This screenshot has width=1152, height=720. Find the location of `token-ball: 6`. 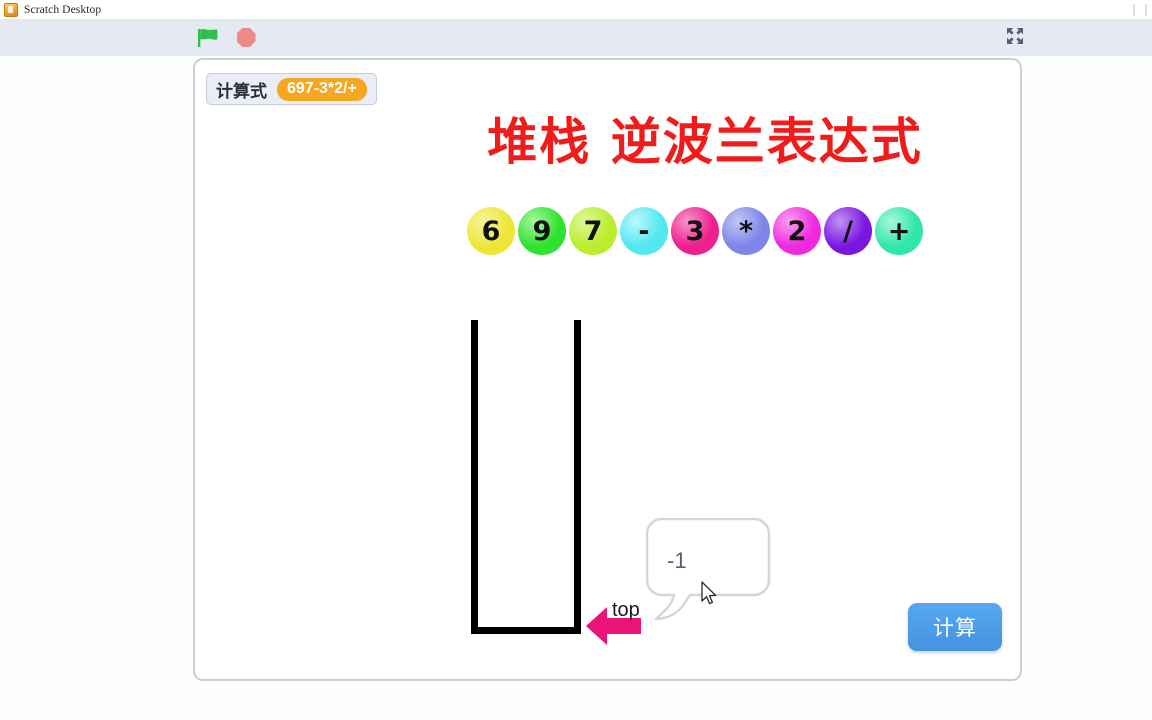

token-ball: 6 is located at coordinates (491, 231).